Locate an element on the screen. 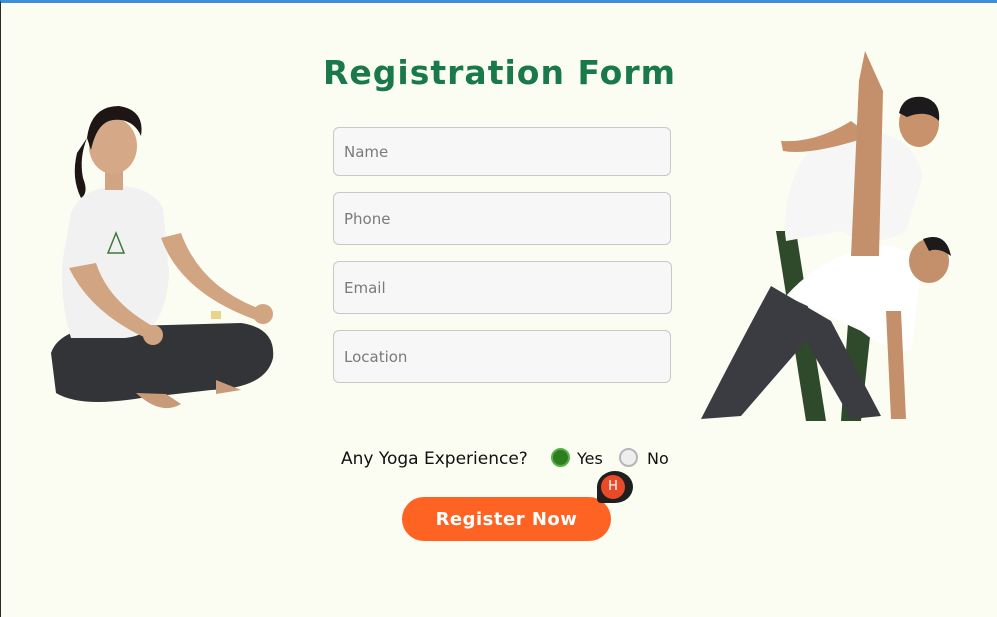 The width and height of the screenshot is (997, 617). no-radio-label: No is located at coordinates (658, 458).